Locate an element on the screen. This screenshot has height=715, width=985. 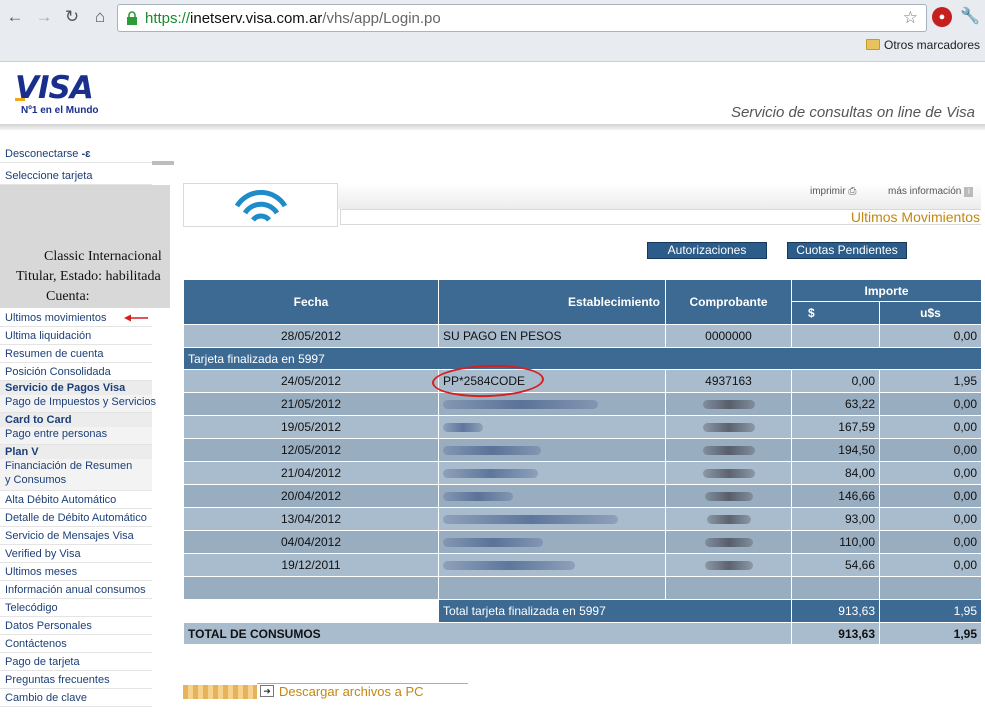
empty-row is located at coordinates (583, 588).